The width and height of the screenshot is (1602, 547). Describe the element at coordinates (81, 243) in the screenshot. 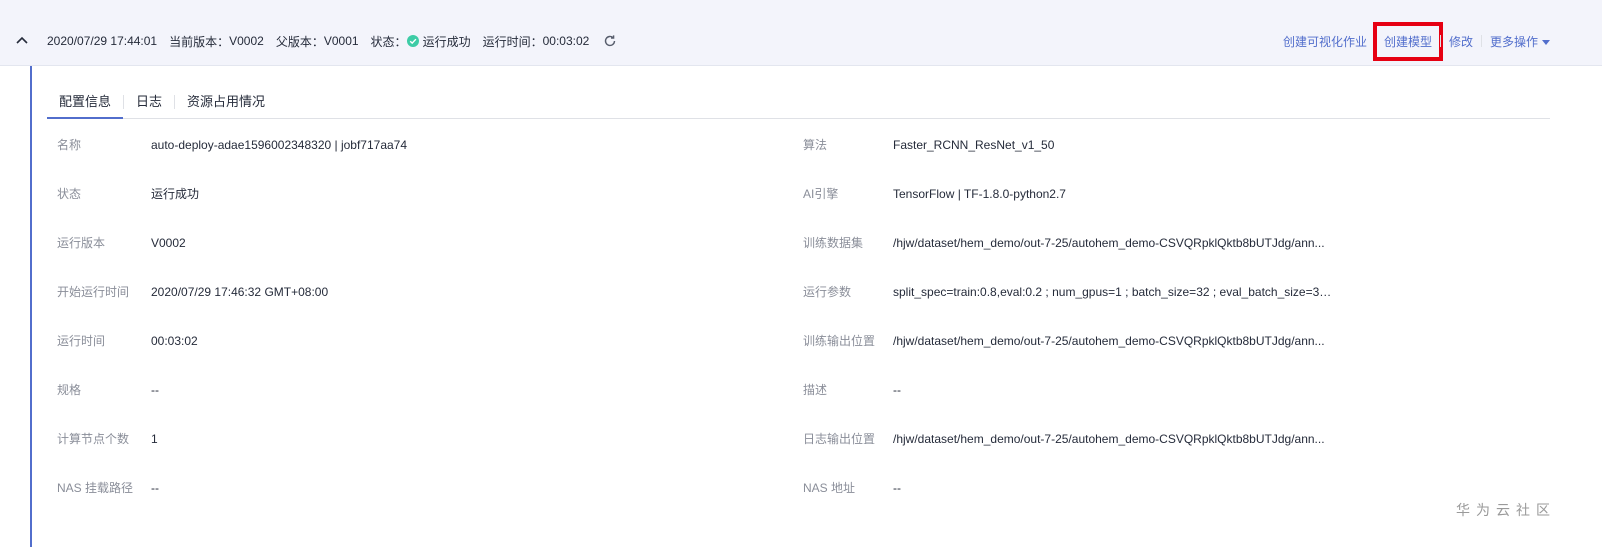

I see `detail-label: 运行版本` at that location.